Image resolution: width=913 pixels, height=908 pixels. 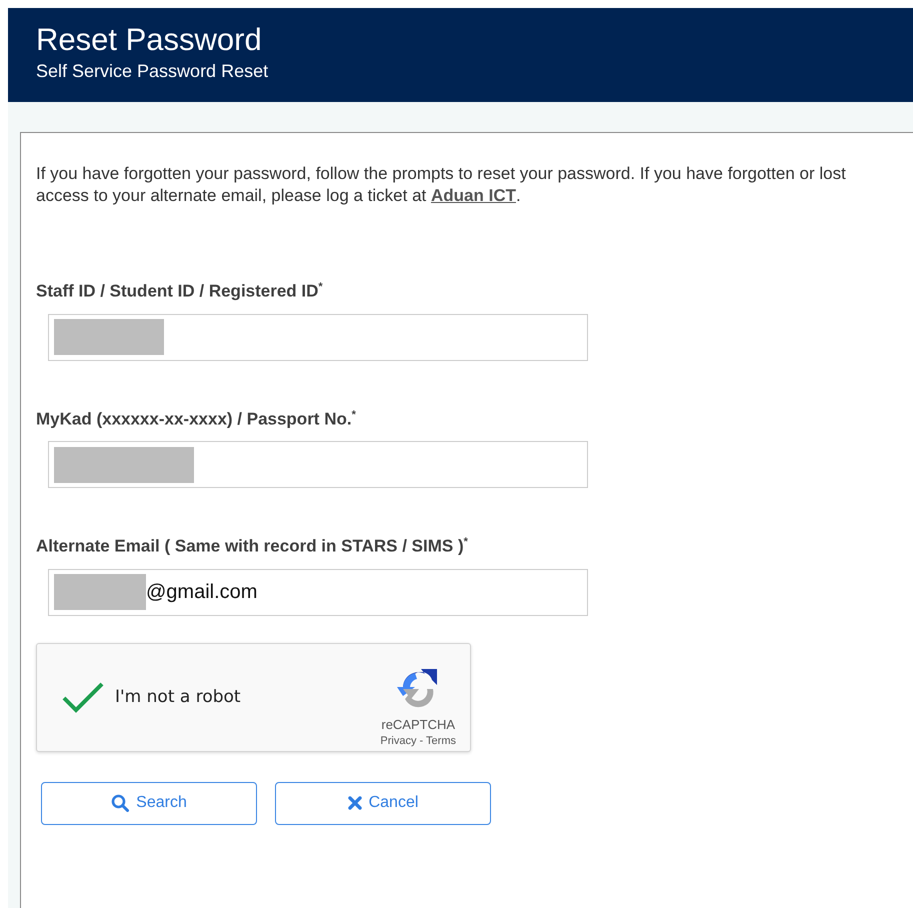 I want to click on privacy-link: Privacy, so click(x=398, y=741).